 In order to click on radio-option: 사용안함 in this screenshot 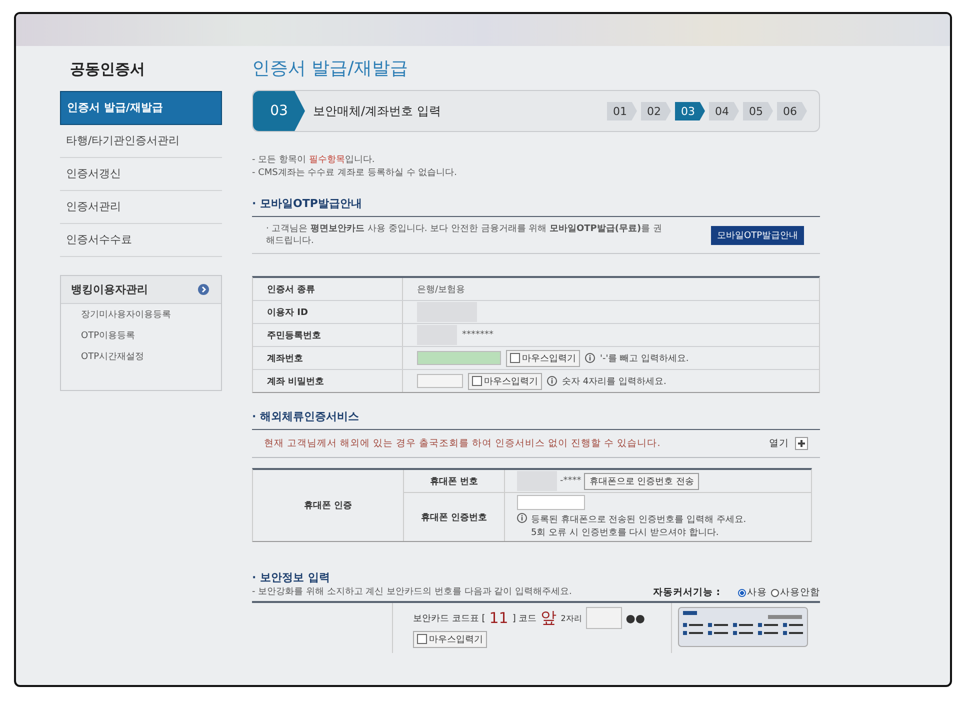, I will do `click(795, 592)`.